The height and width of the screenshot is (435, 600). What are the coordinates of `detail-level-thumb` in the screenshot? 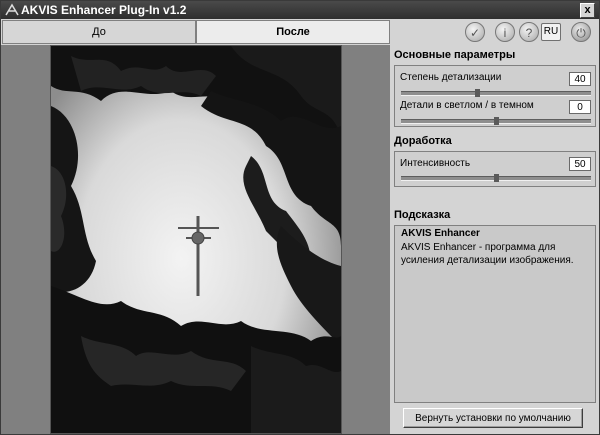 It's located at (477, 93).